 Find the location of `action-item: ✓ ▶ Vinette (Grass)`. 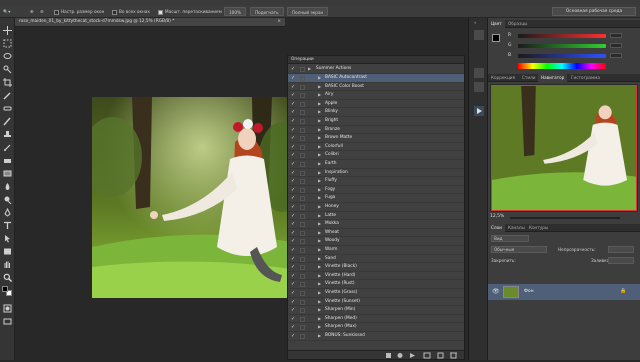

action-item: ✓ ▶ Vinette (Grass) is located at coordinates (376, 293).